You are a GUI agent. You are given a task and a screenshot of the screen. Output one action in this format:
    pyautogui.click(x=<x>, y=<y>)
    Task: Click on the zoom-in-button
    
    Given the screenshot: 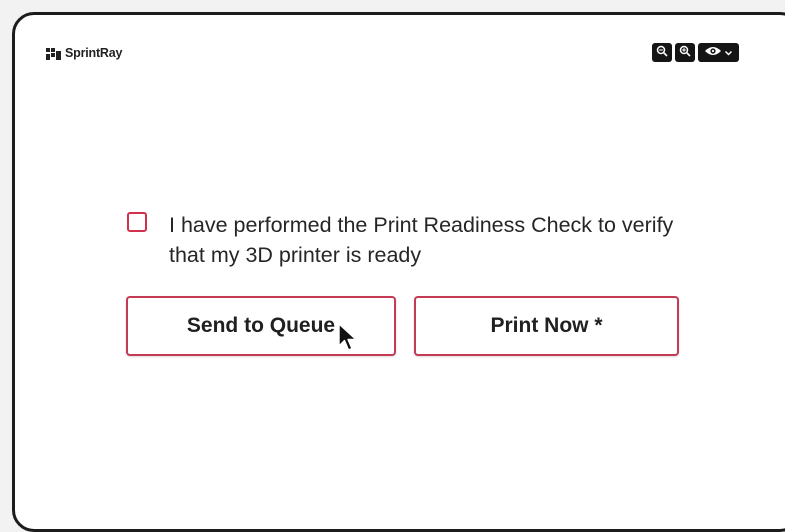 What is the action you would take?
    pyautogui.click(x=685, y=52)
    